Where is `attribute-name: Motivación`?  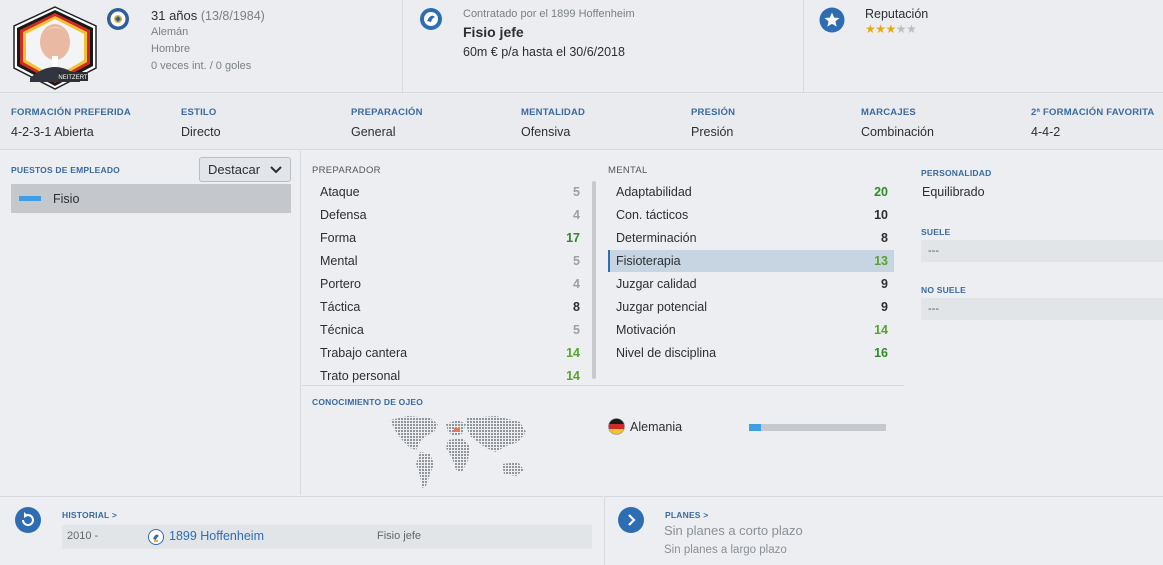
attribute-name: Motivación is located at coordinates (646, 330).